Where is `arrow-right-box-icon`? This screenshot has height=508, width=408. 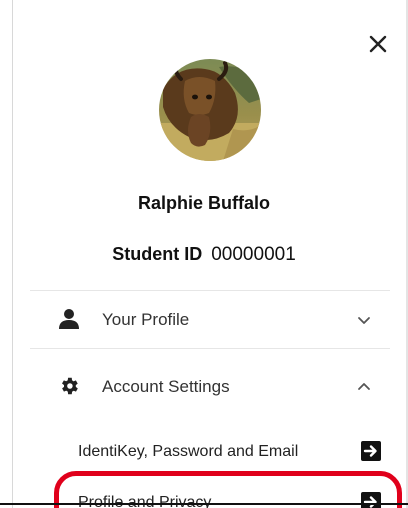 arrow-right-box-icon is located at coordinates (371, 451).